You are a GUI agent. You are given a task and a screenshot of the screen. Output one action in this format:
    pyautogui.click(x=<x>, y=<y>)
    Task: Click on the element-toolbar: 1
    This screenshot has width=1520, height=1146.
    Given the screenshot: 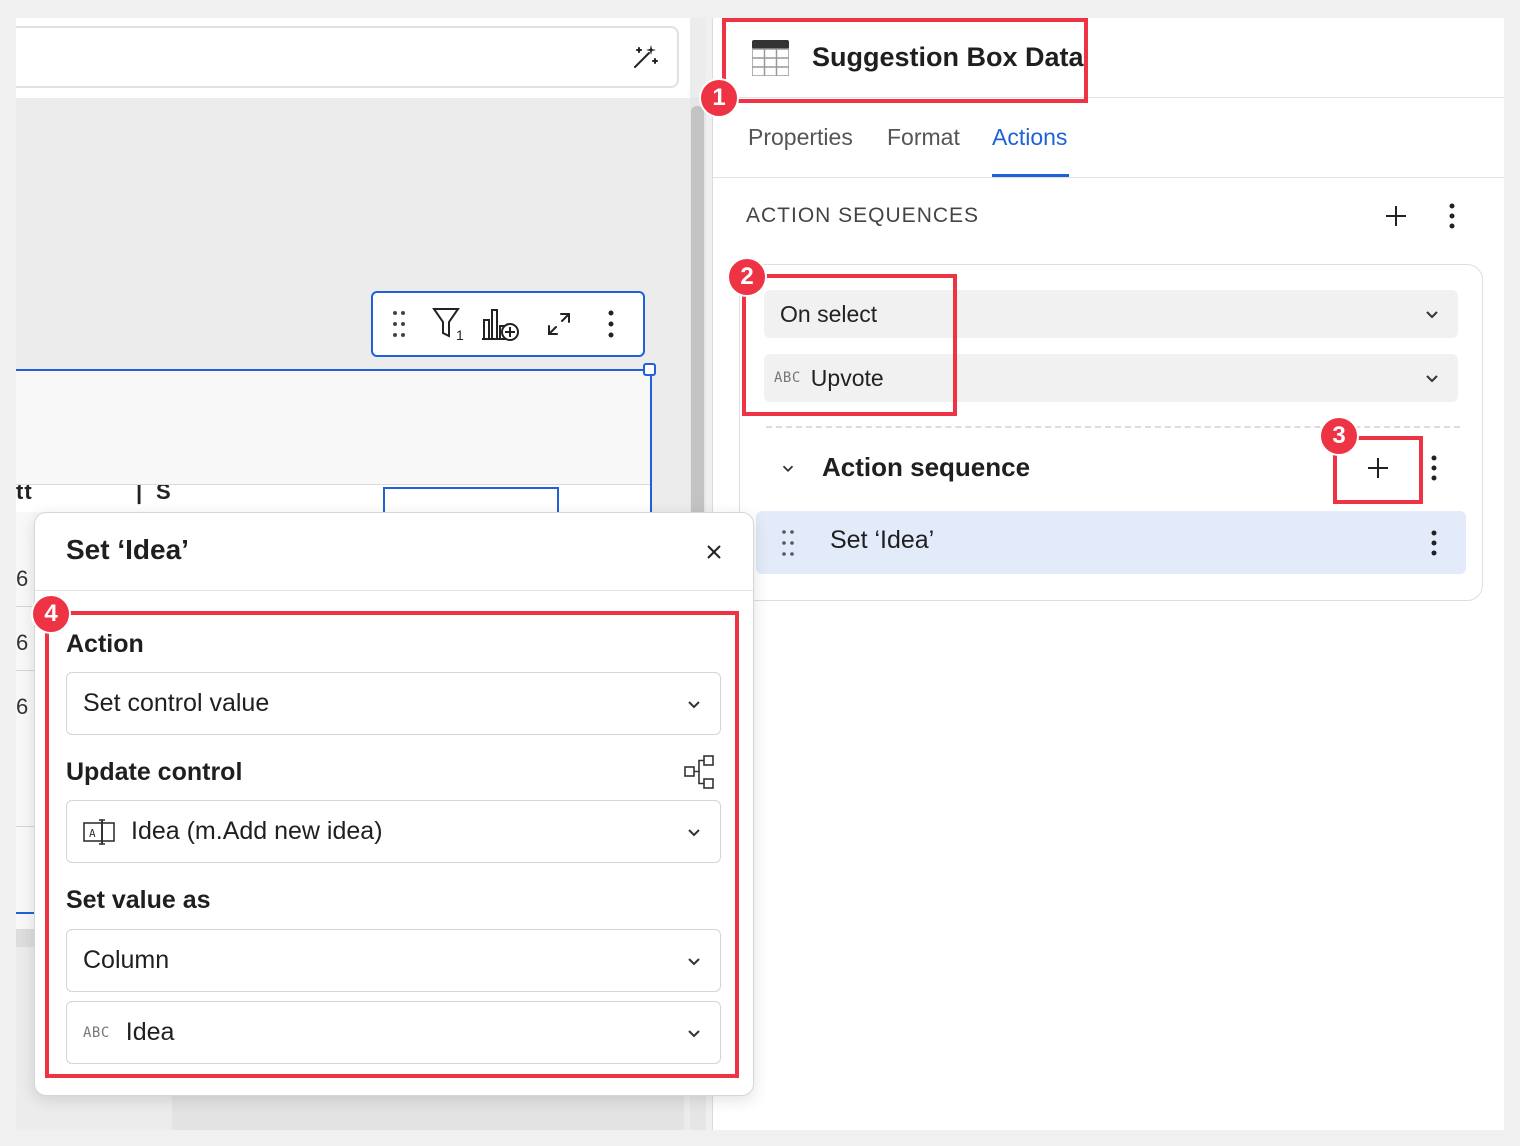 What is the action you would take?
    pyautogui.click(x=508, y=324)
    